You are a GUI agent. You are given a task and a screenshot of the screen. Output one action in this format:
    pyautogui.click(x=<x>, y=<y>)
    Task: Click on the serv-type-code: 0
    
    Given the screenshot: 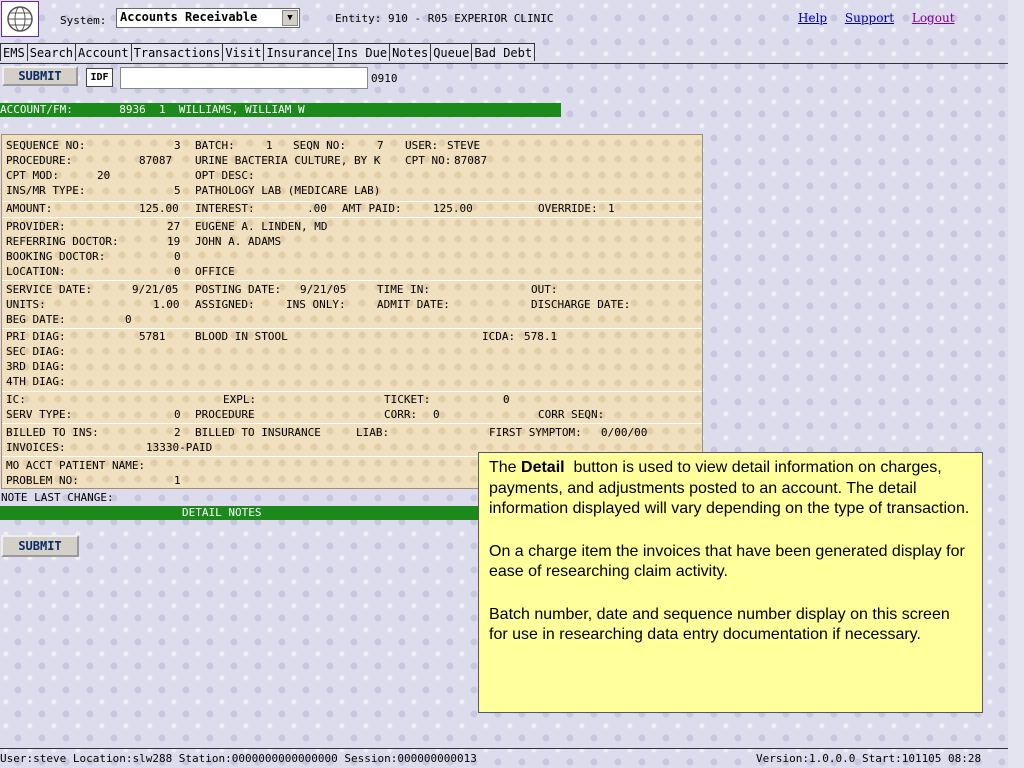 What is the action you would take?
    pyautogui.click(x=177, y=414)
    